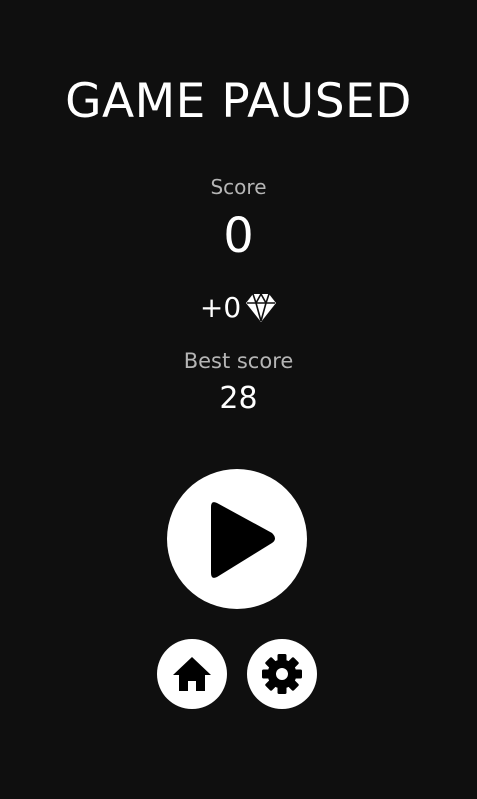  What do you see at coordinates (238, 361) in the screenshot?
I see `best-score-label: Best score` at bounding box center [238, 361].